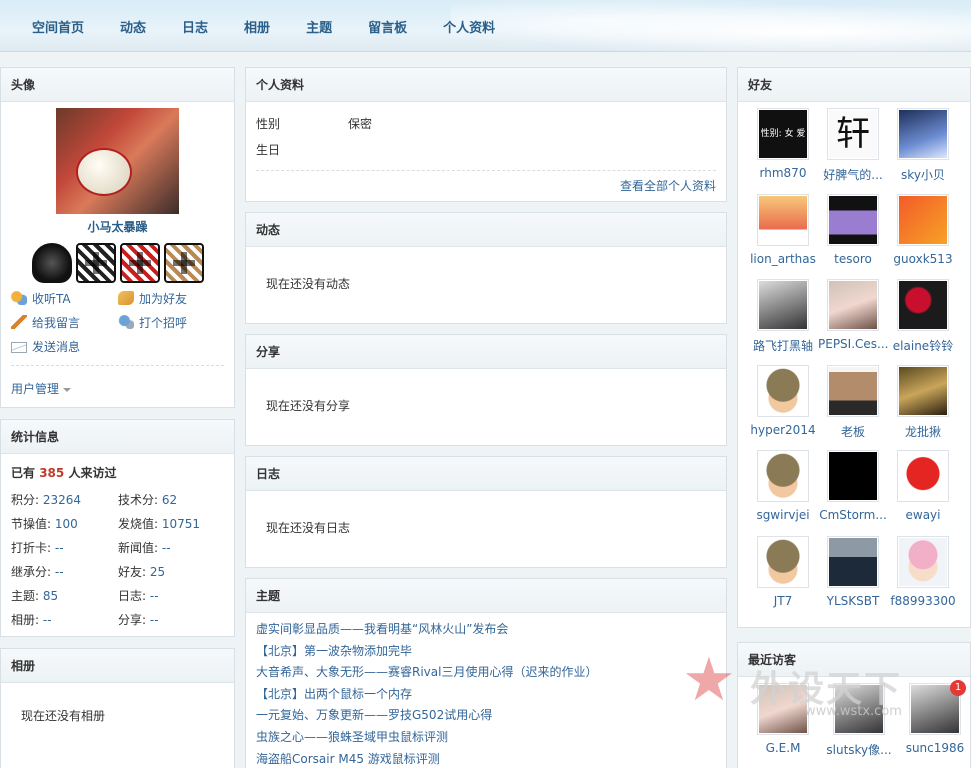  What do you see at coordinates (157, 572) in the screenshot?
I see `stat-value: 25` at bounding box center [157, 572].